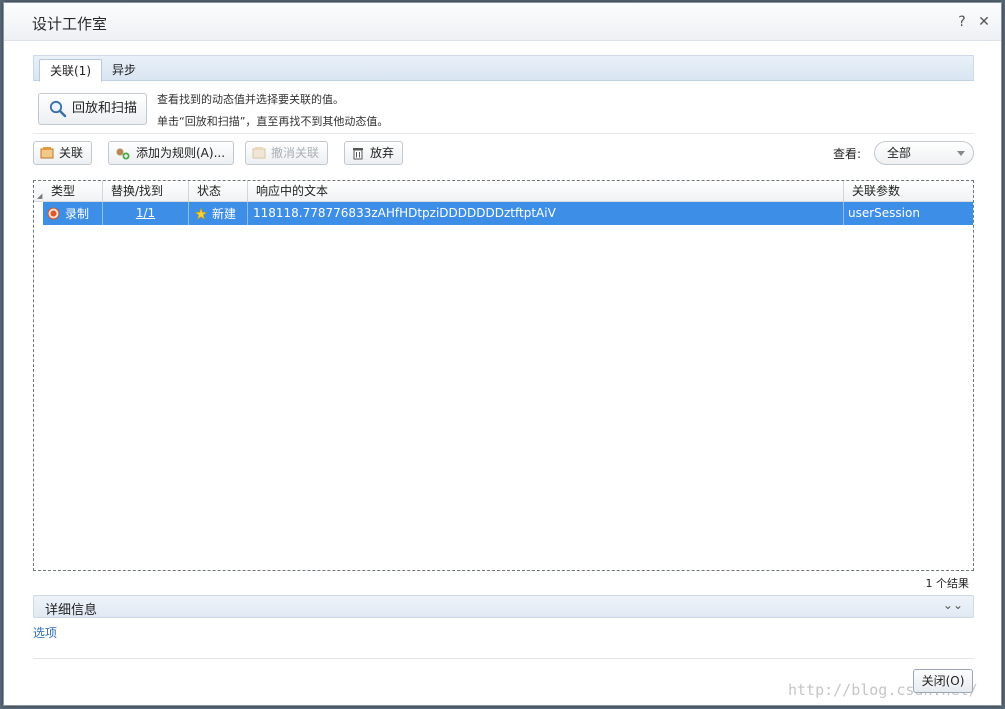  Describe the element at coordinates (358, 154) in the screenshot. I see `trash-icon` at that location.